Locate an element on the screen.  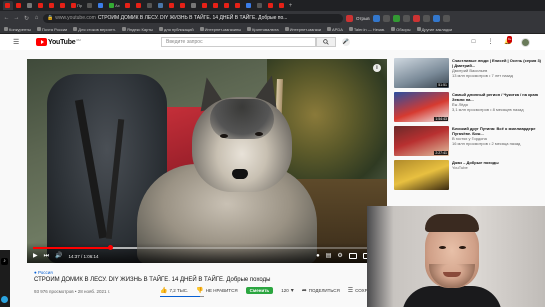
video-thumbnail is located at coordinates (421, 175).